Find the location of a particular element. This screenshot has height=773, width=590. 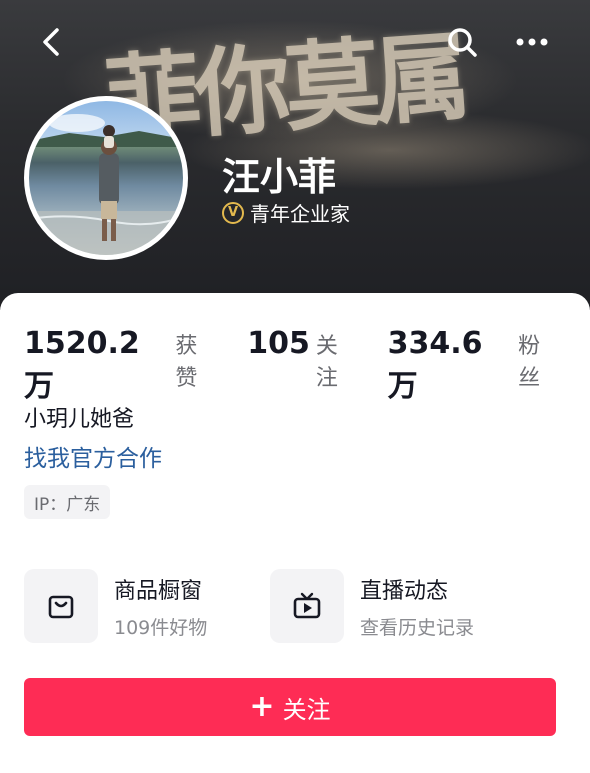

search-icon is located at coordinates (462, 42).